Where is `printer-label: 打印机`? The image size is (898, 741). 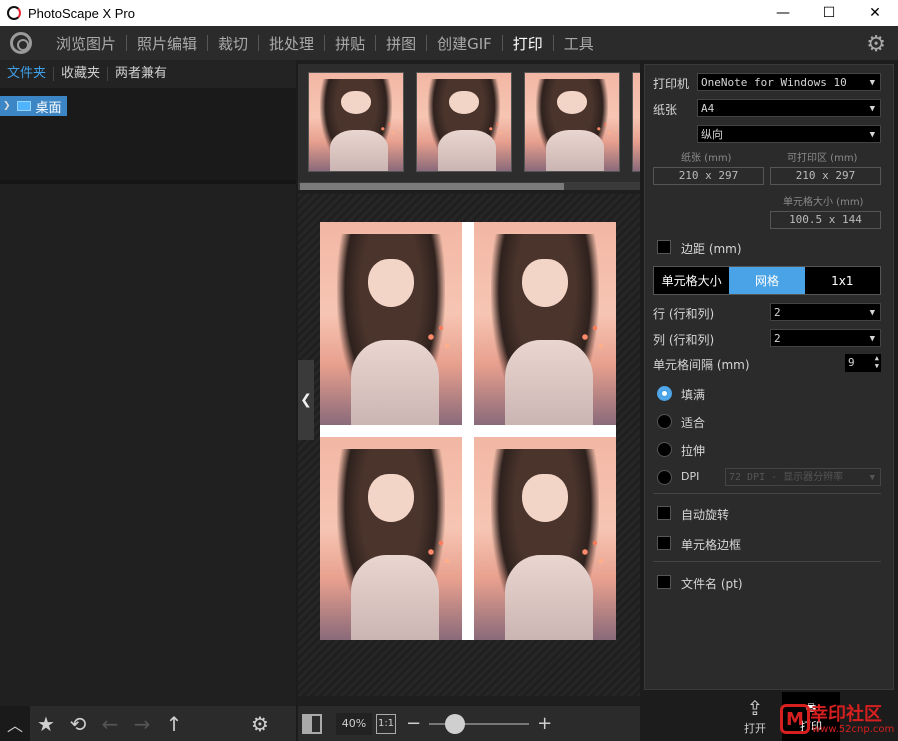
printer-label: 打印机 is located at coordinates (671, 84).